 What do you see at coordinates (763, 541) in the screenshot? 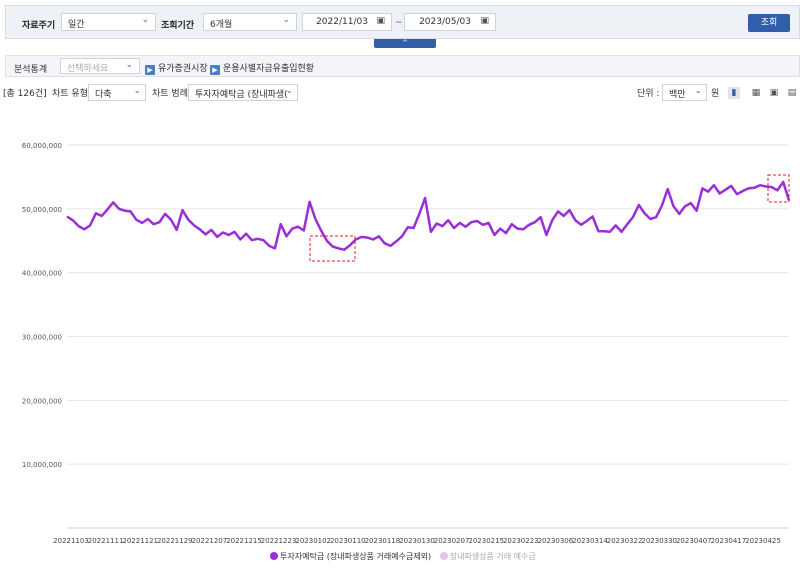
I see `x-tick-label: 20230425` at bounding box center [763, 541].